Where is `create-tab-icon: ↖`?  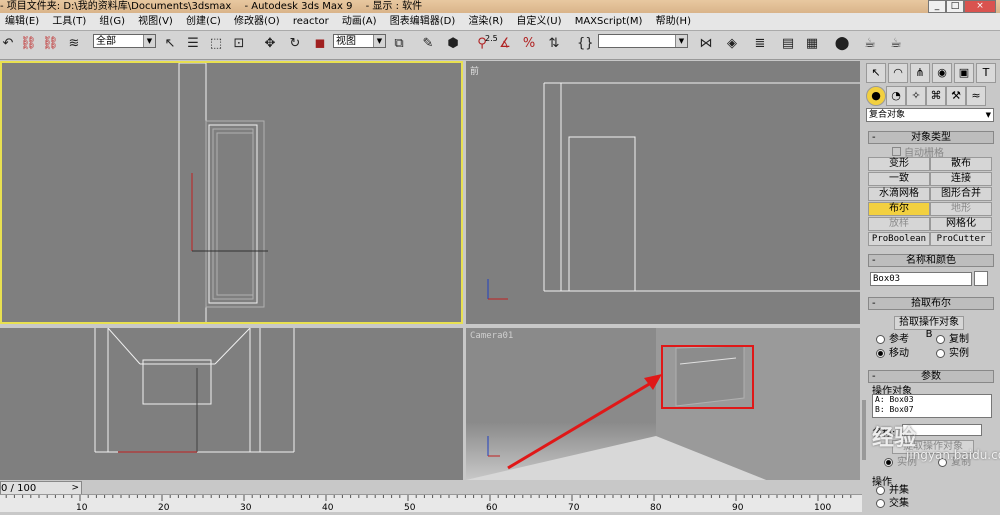
create-tab-icon: ↖ is located at coordinates (876, 73).